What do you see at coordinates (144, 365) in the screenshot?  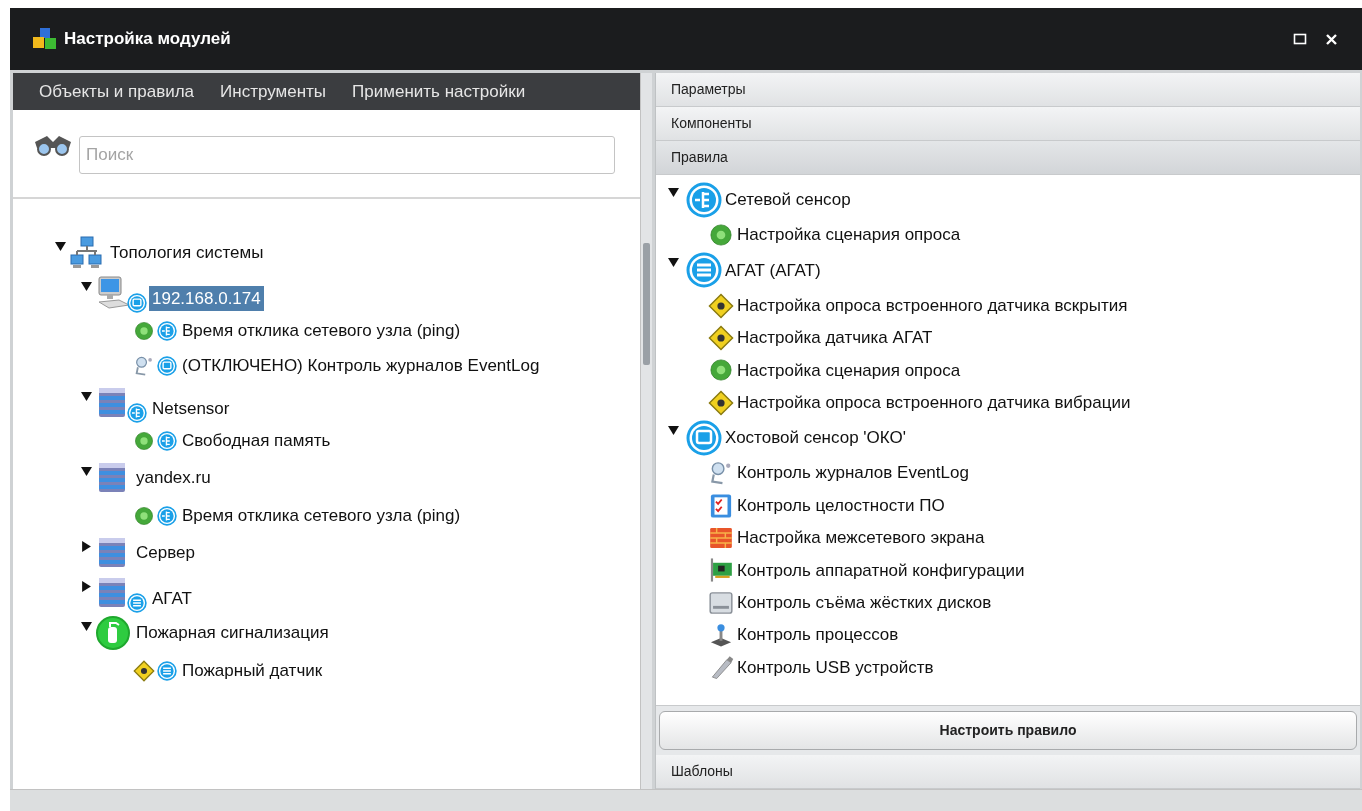 I see `stethoscope-icon` at bounding box center [144, 365].